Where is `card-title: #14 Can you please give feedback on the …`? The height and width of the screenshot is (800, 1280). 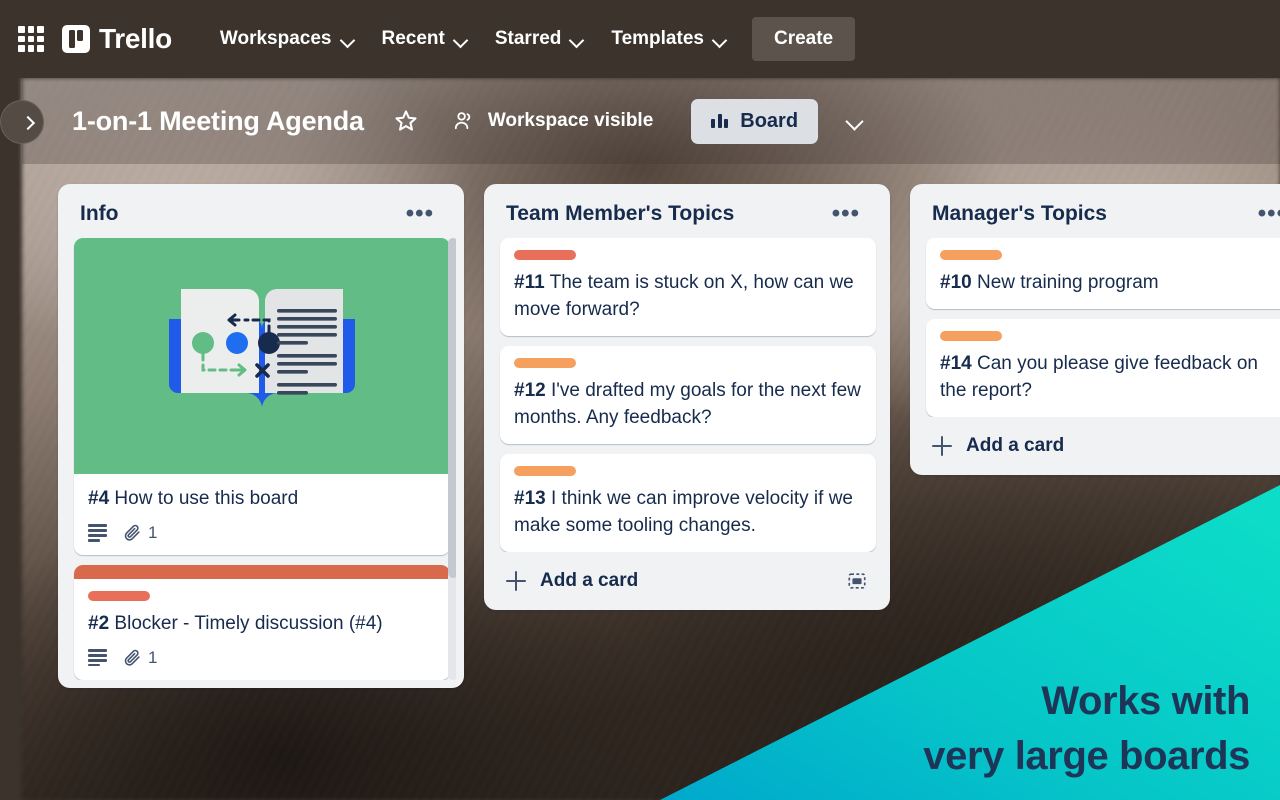 card-title: #14 Can you please give feedback on the … is located at coordinates (1110, 378).